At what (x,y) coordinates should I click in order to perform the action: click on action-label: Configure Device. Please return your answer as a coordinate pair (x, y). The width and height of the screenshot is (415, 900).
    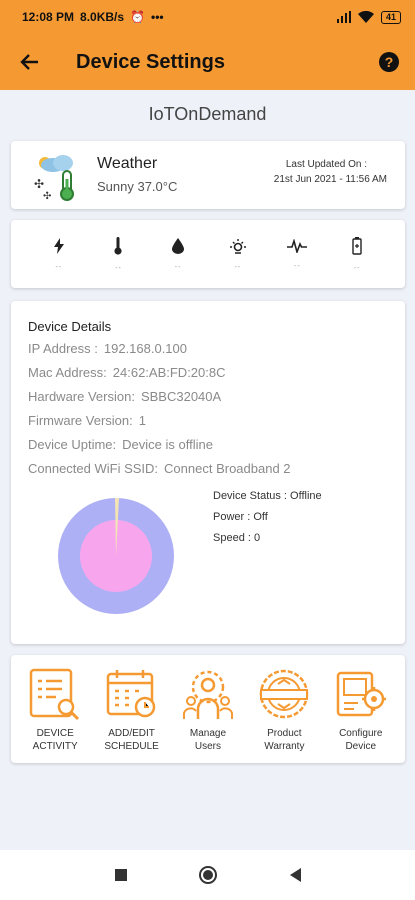
    Looking at the image, I should click on (361, 740).